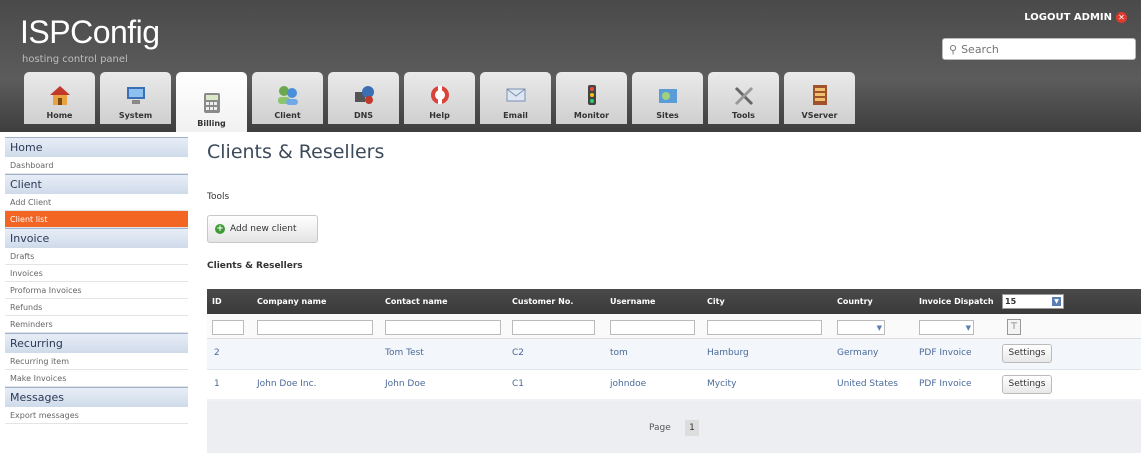  What do you see at coordinates (59, 98) in the screenshot?
I see `tab-home: Home` at bounding box center [59, 98].